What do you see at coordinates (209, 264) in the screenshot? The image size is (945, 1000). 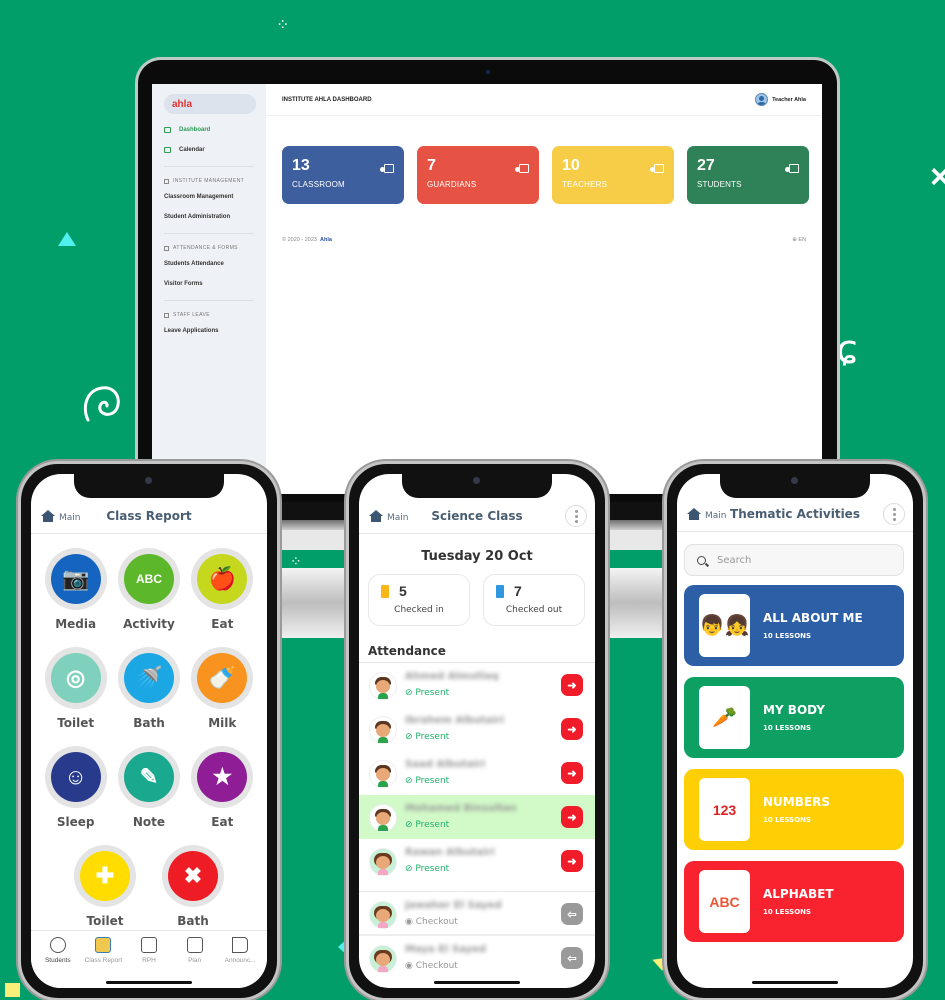 I see `sidebar-item-students-attendance: Students Attendance` at bounding box center [209, 264].